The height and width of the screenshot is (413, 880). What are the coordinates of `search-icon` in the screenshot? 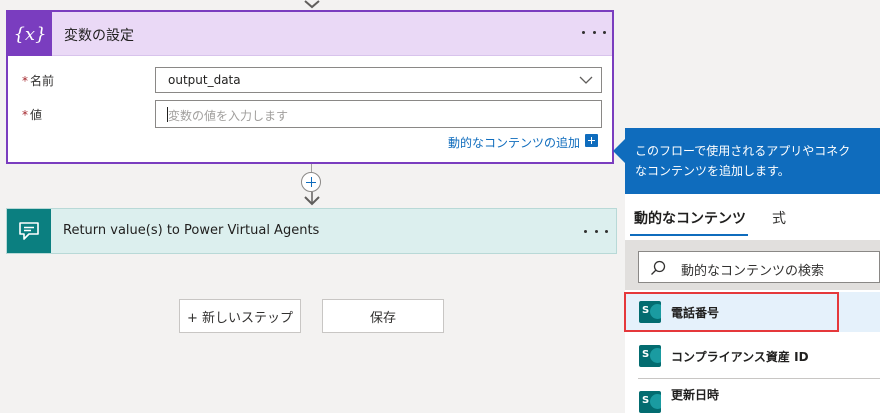 It's located at (658, 267).